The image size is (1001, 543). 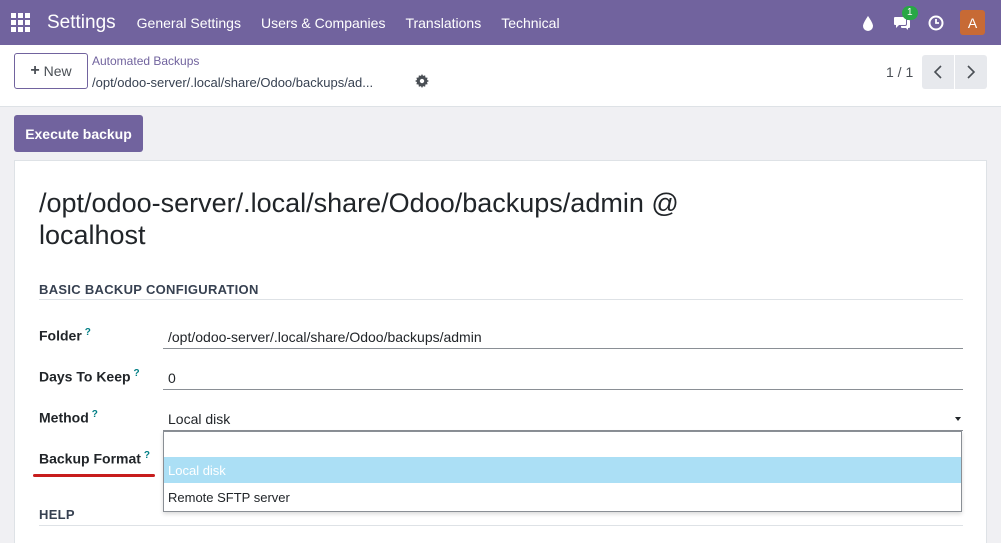 I want to click on method-select: Local disk, so click(x=563, y=419).